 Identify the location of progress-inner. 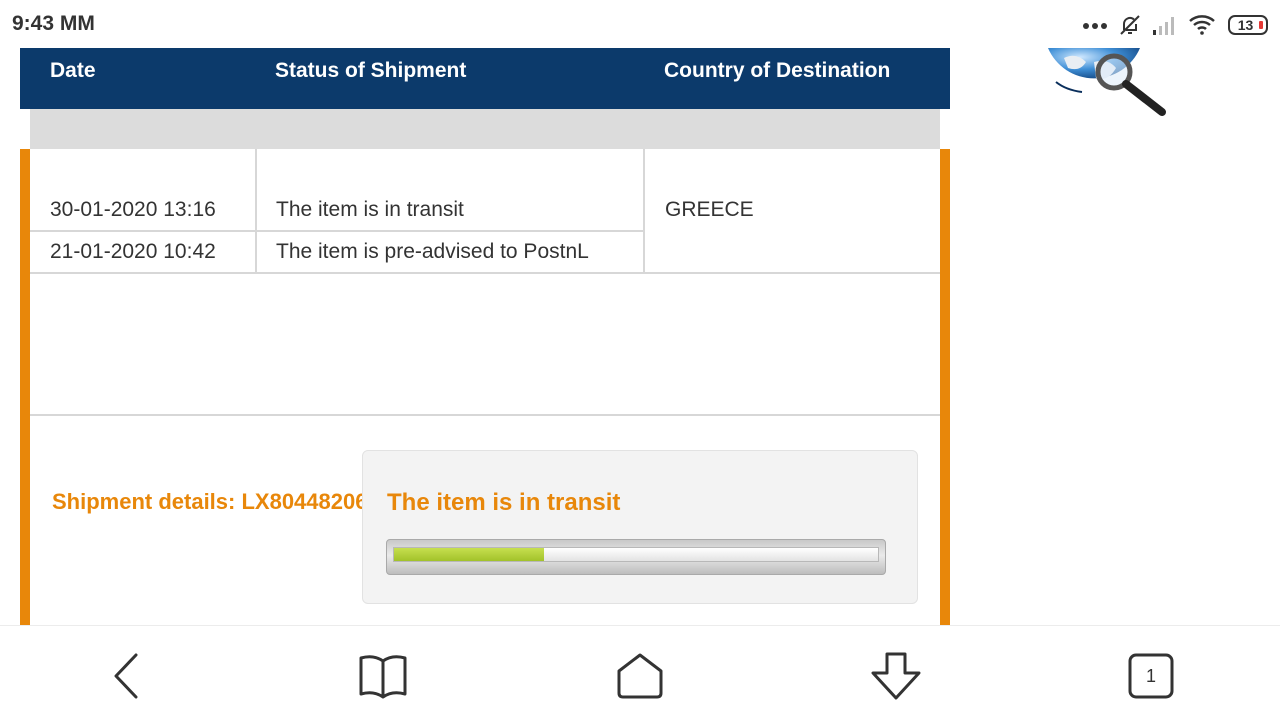
(636, 554).